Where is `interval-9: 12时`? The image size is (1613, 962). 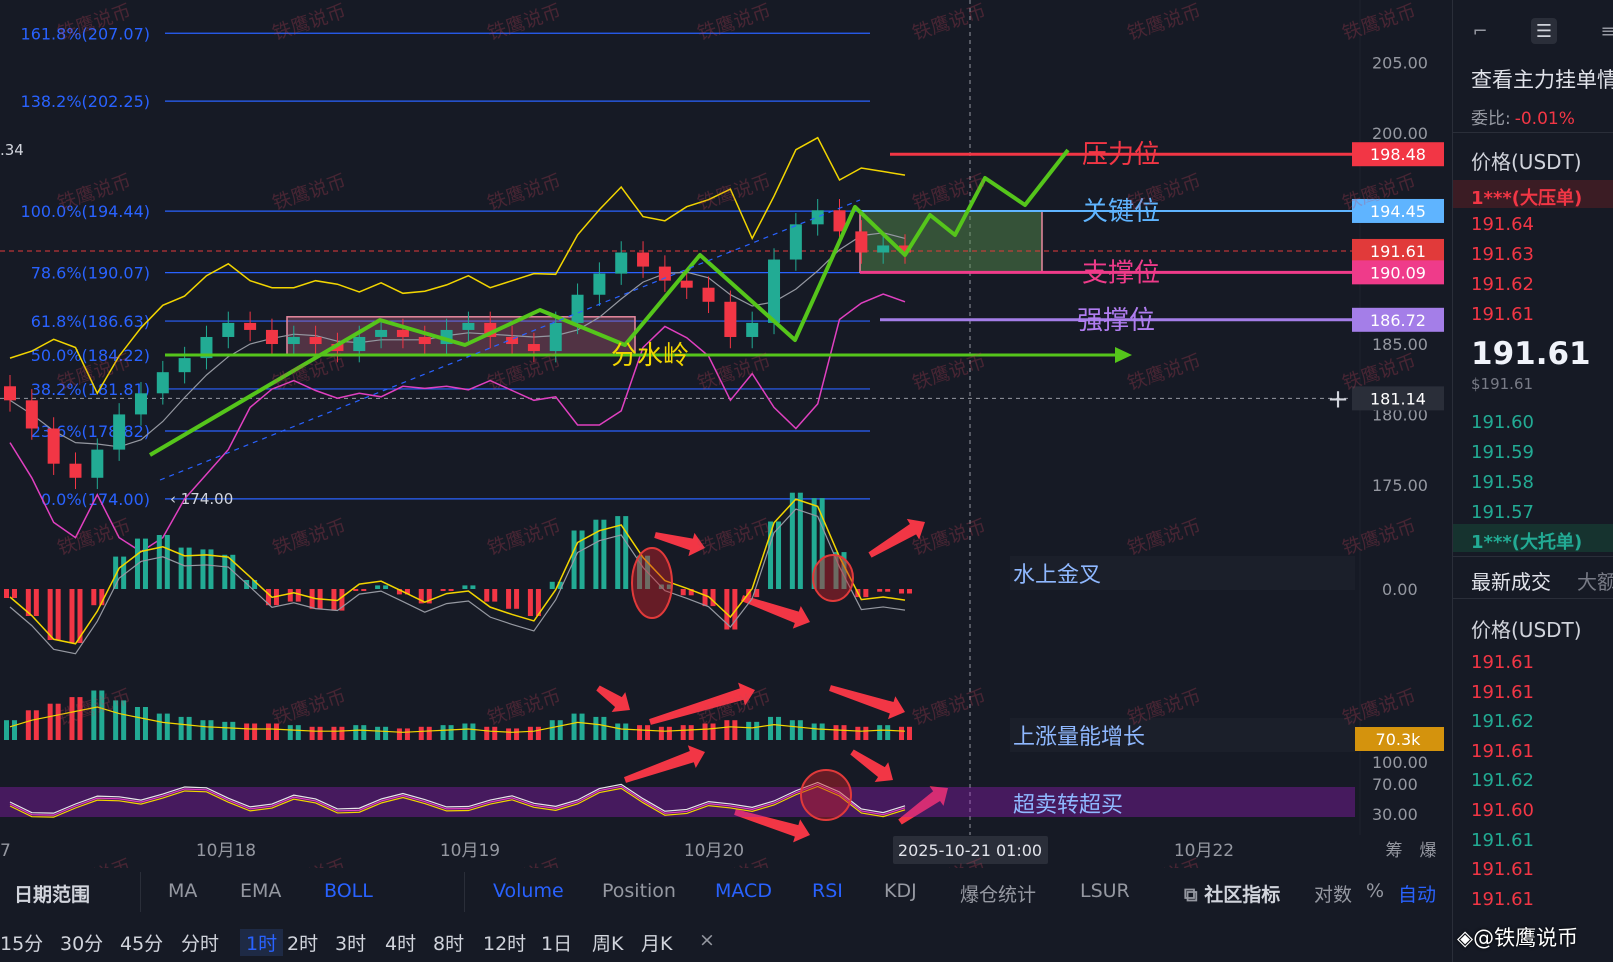
interval-9: 12时 is located at coordinates (504, 942).